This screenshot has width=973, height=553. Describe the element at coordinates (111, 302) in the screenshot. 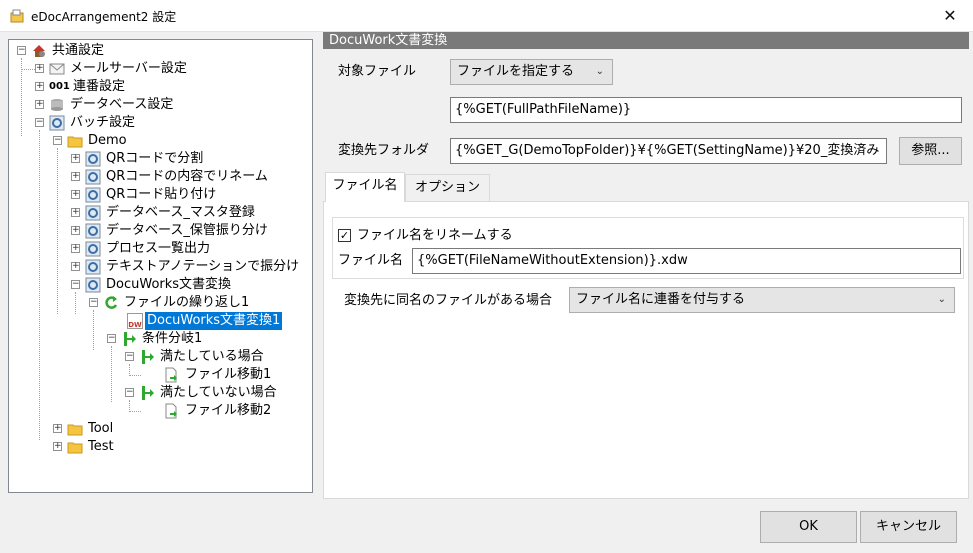

I see `loop-arrow-icon` at that location.